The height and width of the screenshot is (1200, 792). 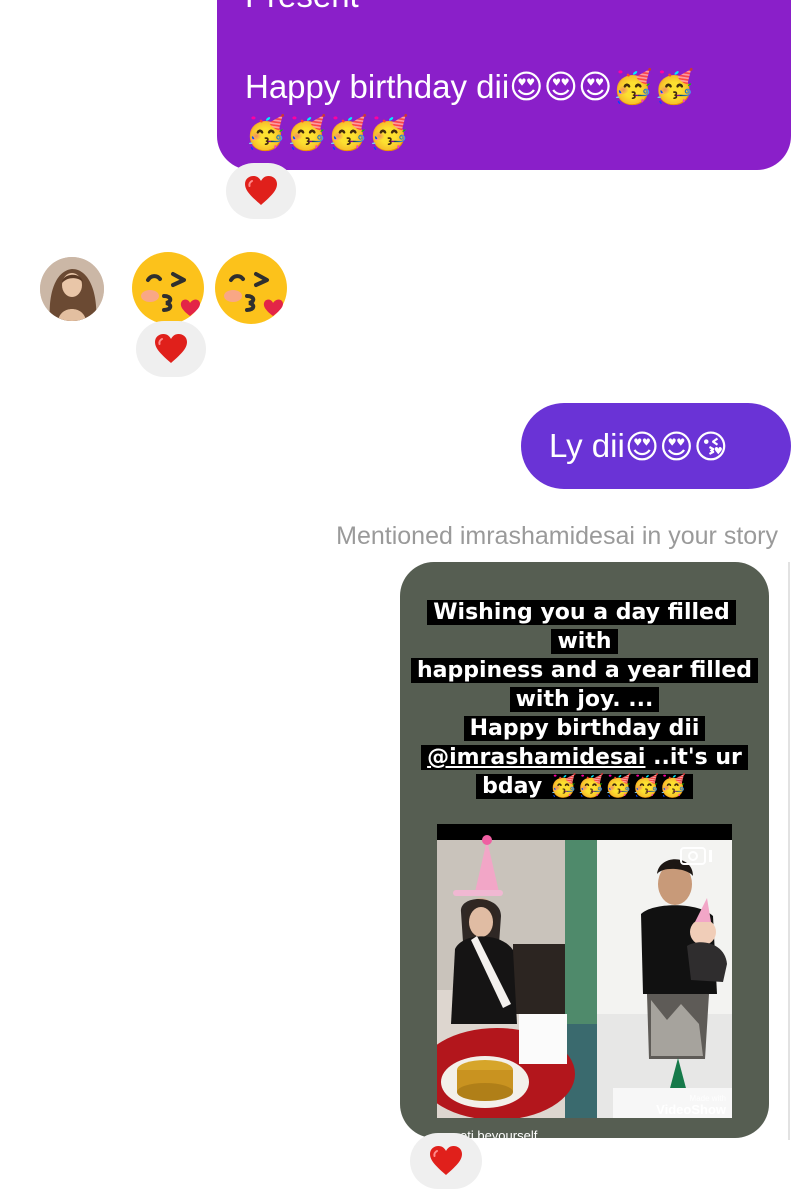 I want to click on story-line: happiness and a year filled, so click(x=584, y=670).